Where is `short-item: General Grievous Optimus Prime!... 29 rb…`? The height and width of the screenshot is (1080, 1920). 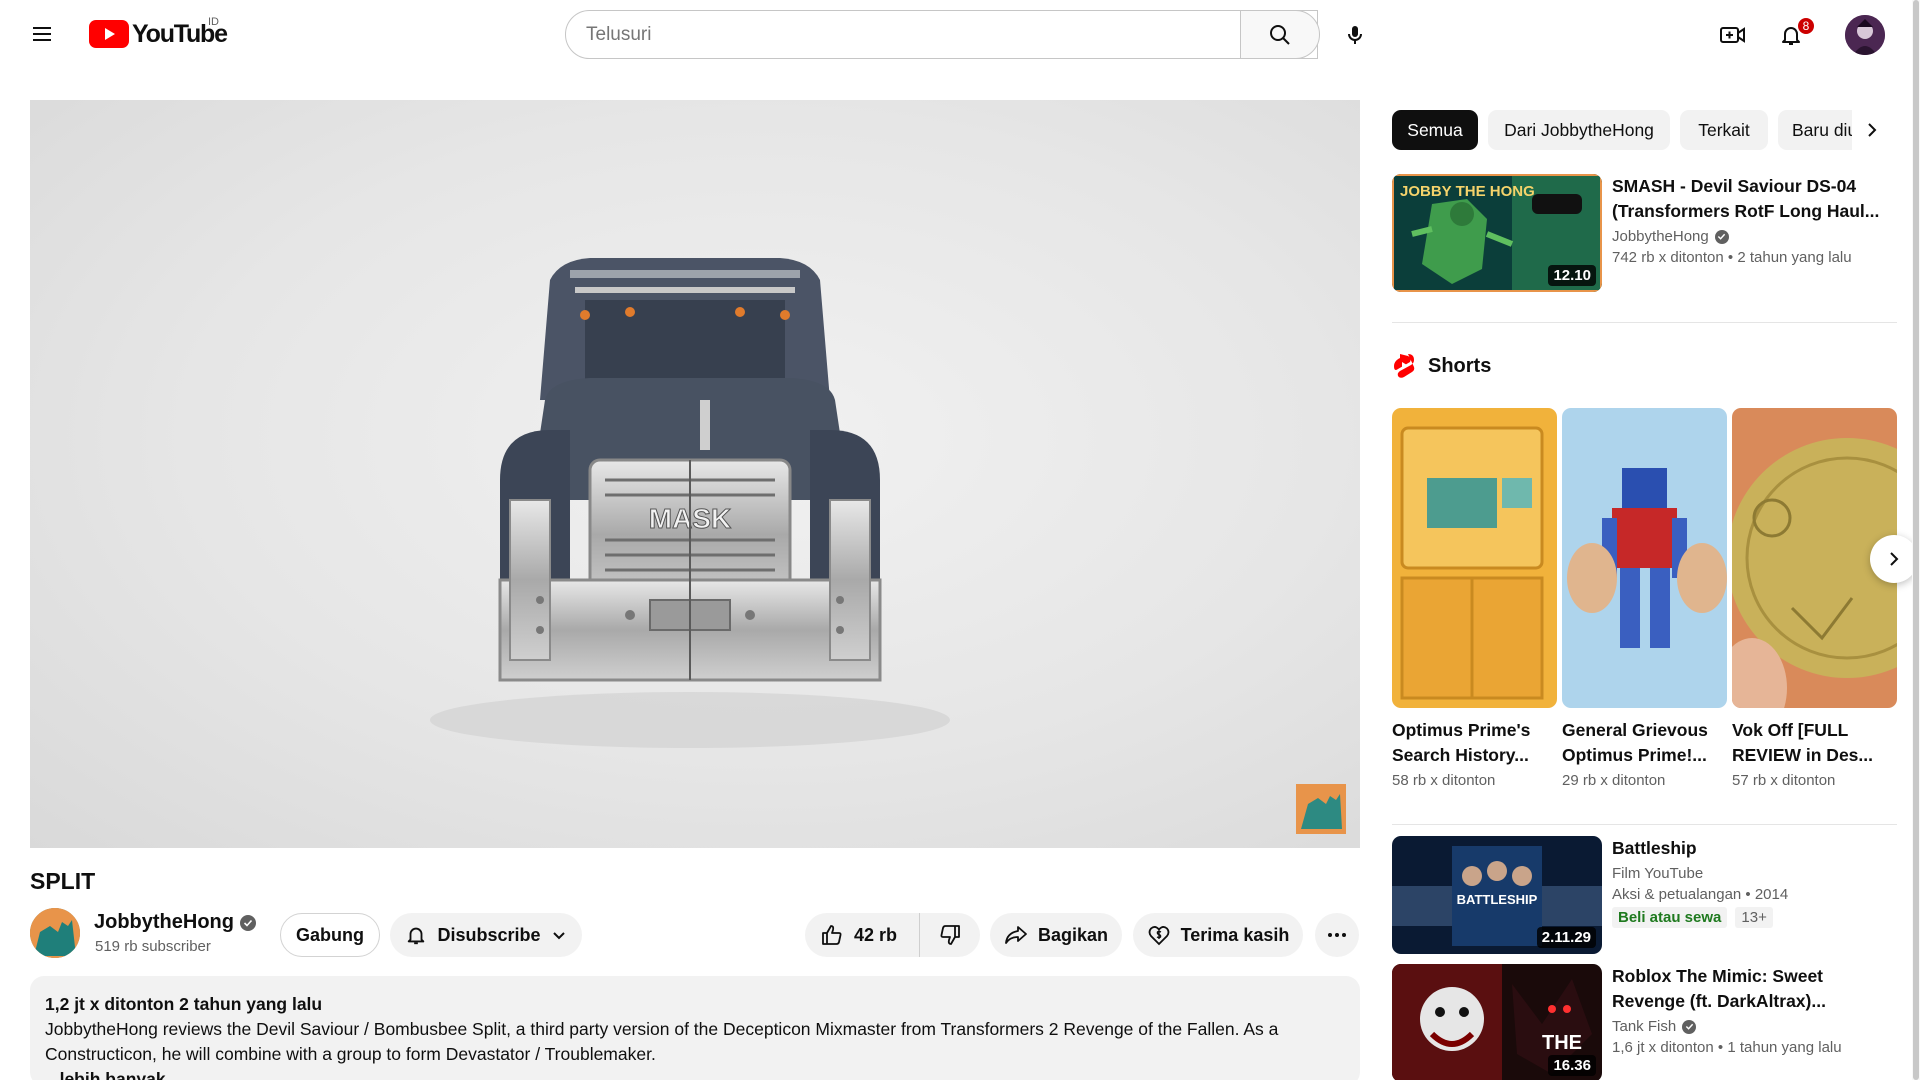 short-item: General Grievous Optimus Prime!... 29 rb… is located at coordinates (1644, 598).